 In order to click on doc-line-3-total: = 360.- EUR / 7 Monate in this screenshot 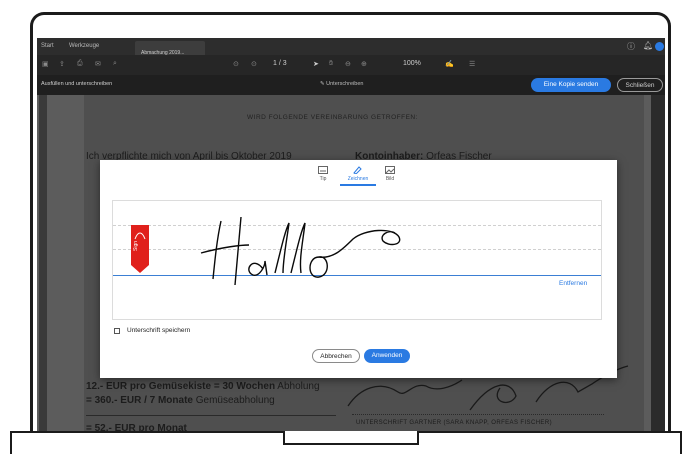, I will do `click(139, 400)`.